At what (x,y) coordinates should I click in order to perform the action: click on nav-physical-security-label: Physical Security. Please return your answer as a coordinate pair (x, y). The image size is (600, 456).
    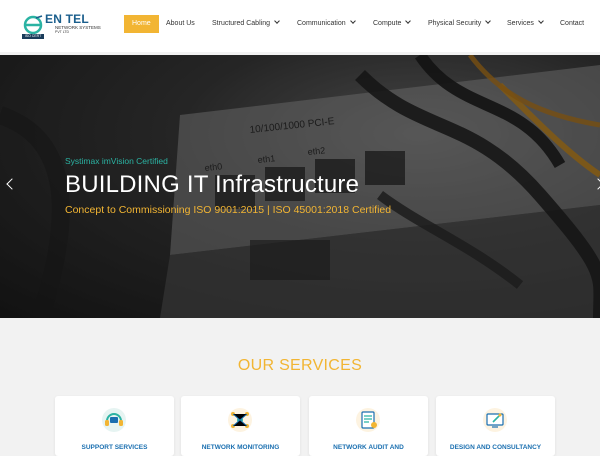
    Looking at the image, I should click on (455, 23).